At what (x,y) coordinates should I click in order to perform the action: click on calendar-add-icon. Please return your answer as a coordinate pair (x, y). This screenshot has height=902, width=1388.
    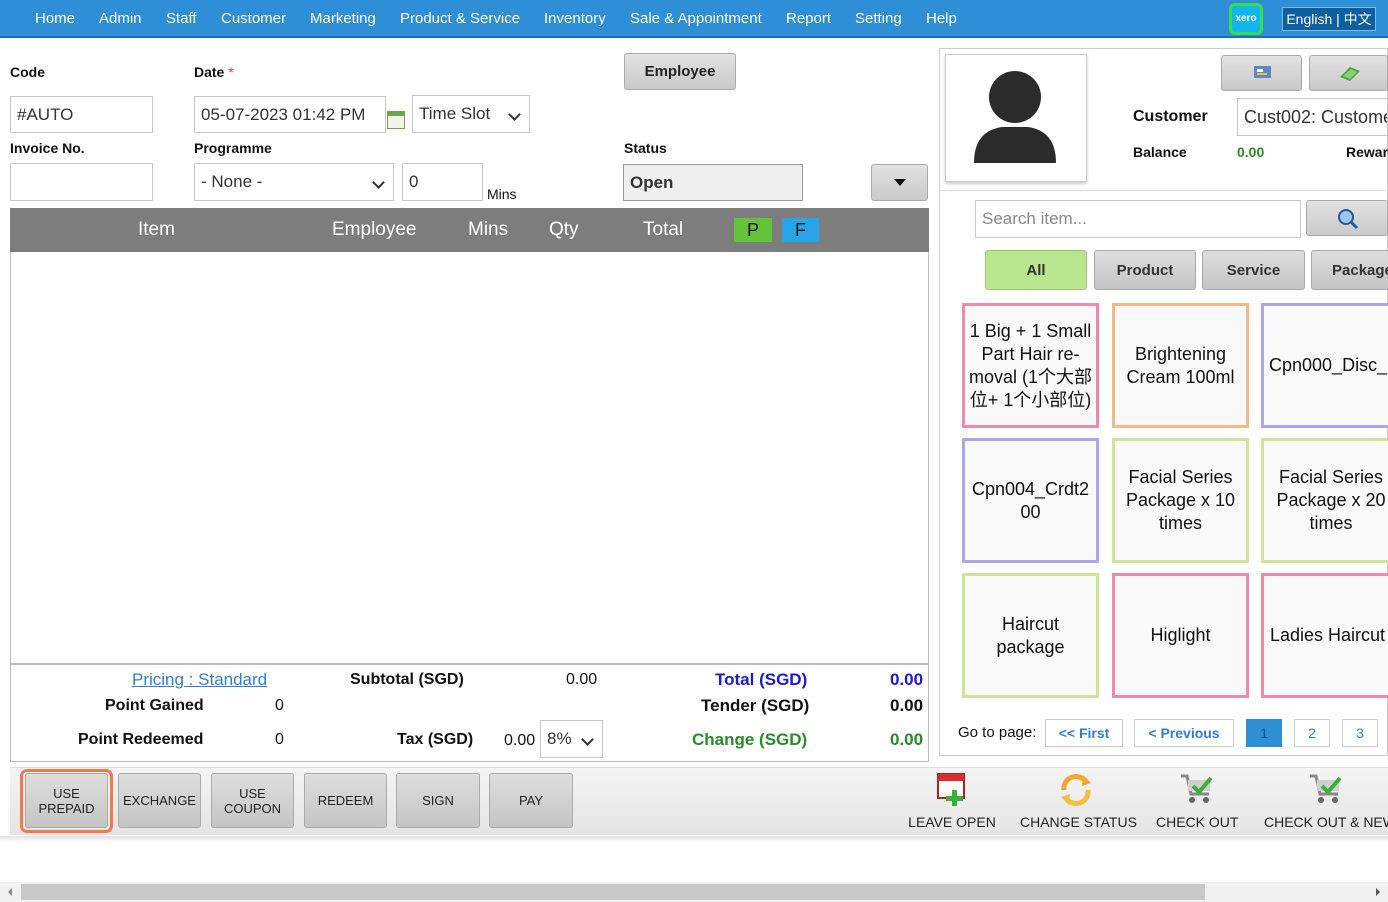
    Looking at the image, I should click on (951, 789).